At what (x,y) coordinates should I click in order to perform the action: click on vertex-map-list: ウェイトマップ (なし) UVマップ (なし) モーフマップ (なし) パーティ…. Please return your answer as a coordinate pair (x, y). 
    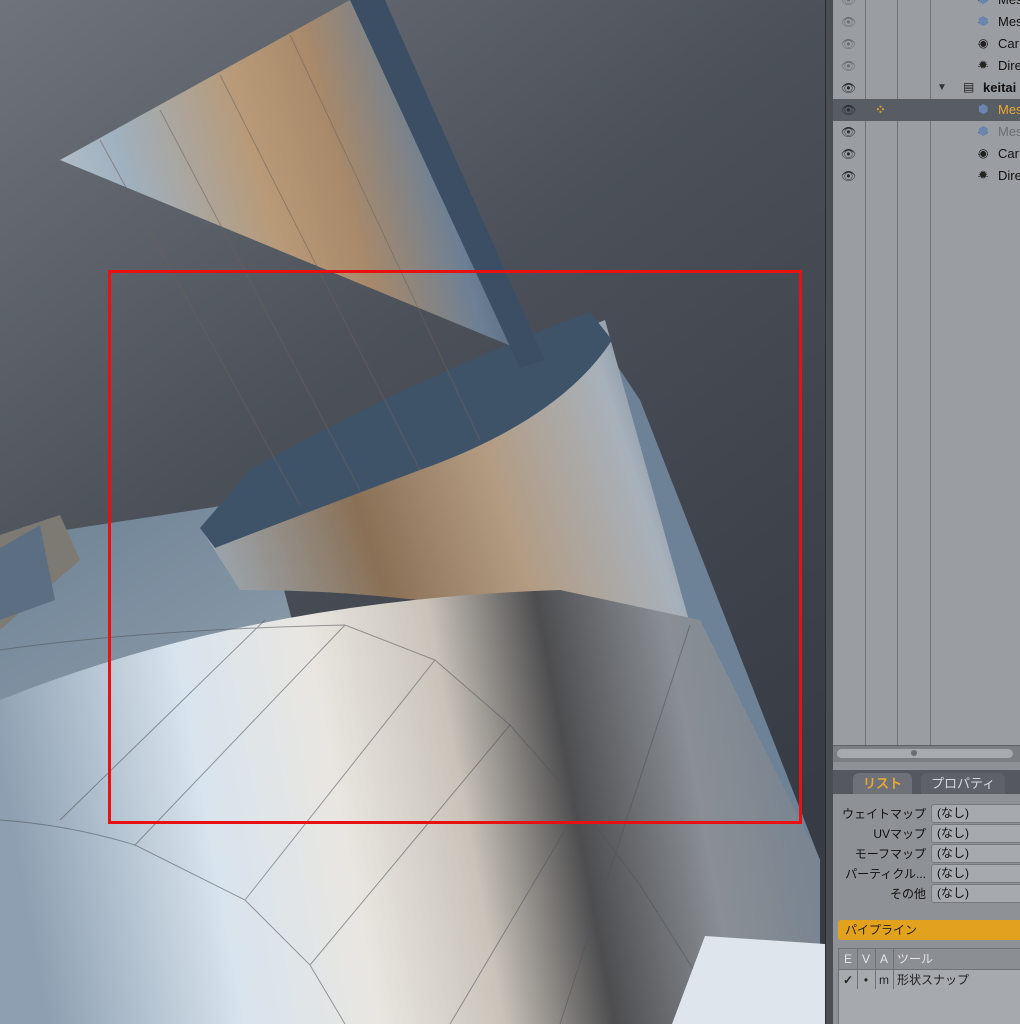
    Looking at the image, I should click on (926, 853).